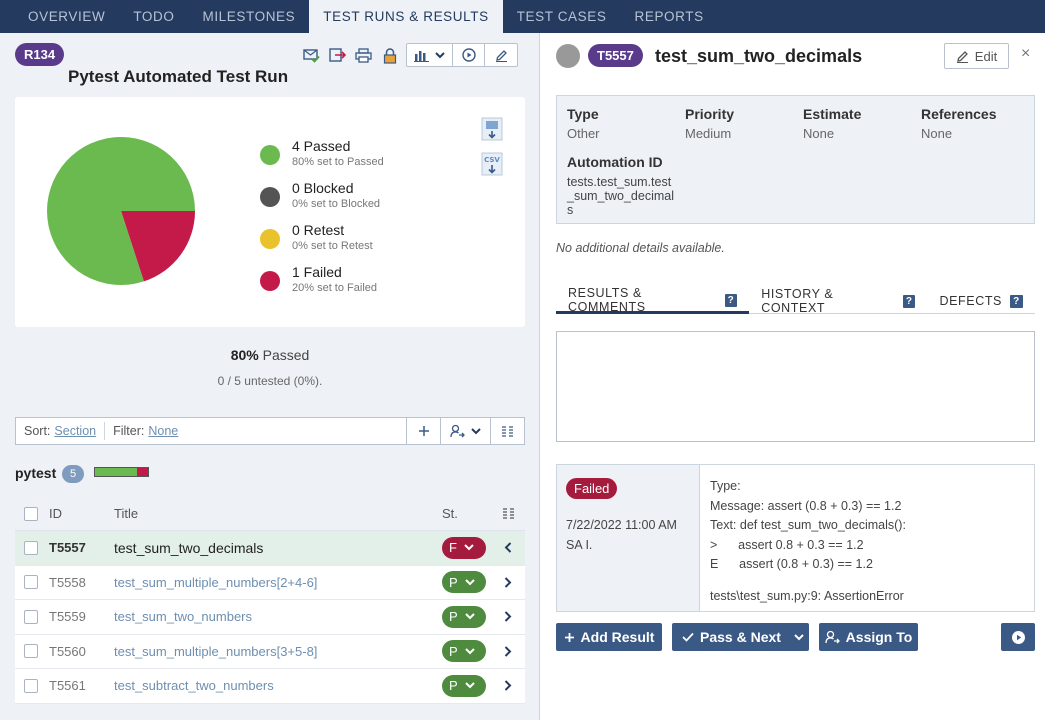 The width and height of the screenshot is (1045, 720). I want to click on test-title: test_sum_multiple_numbers[2+4-6], so click(278, 582).